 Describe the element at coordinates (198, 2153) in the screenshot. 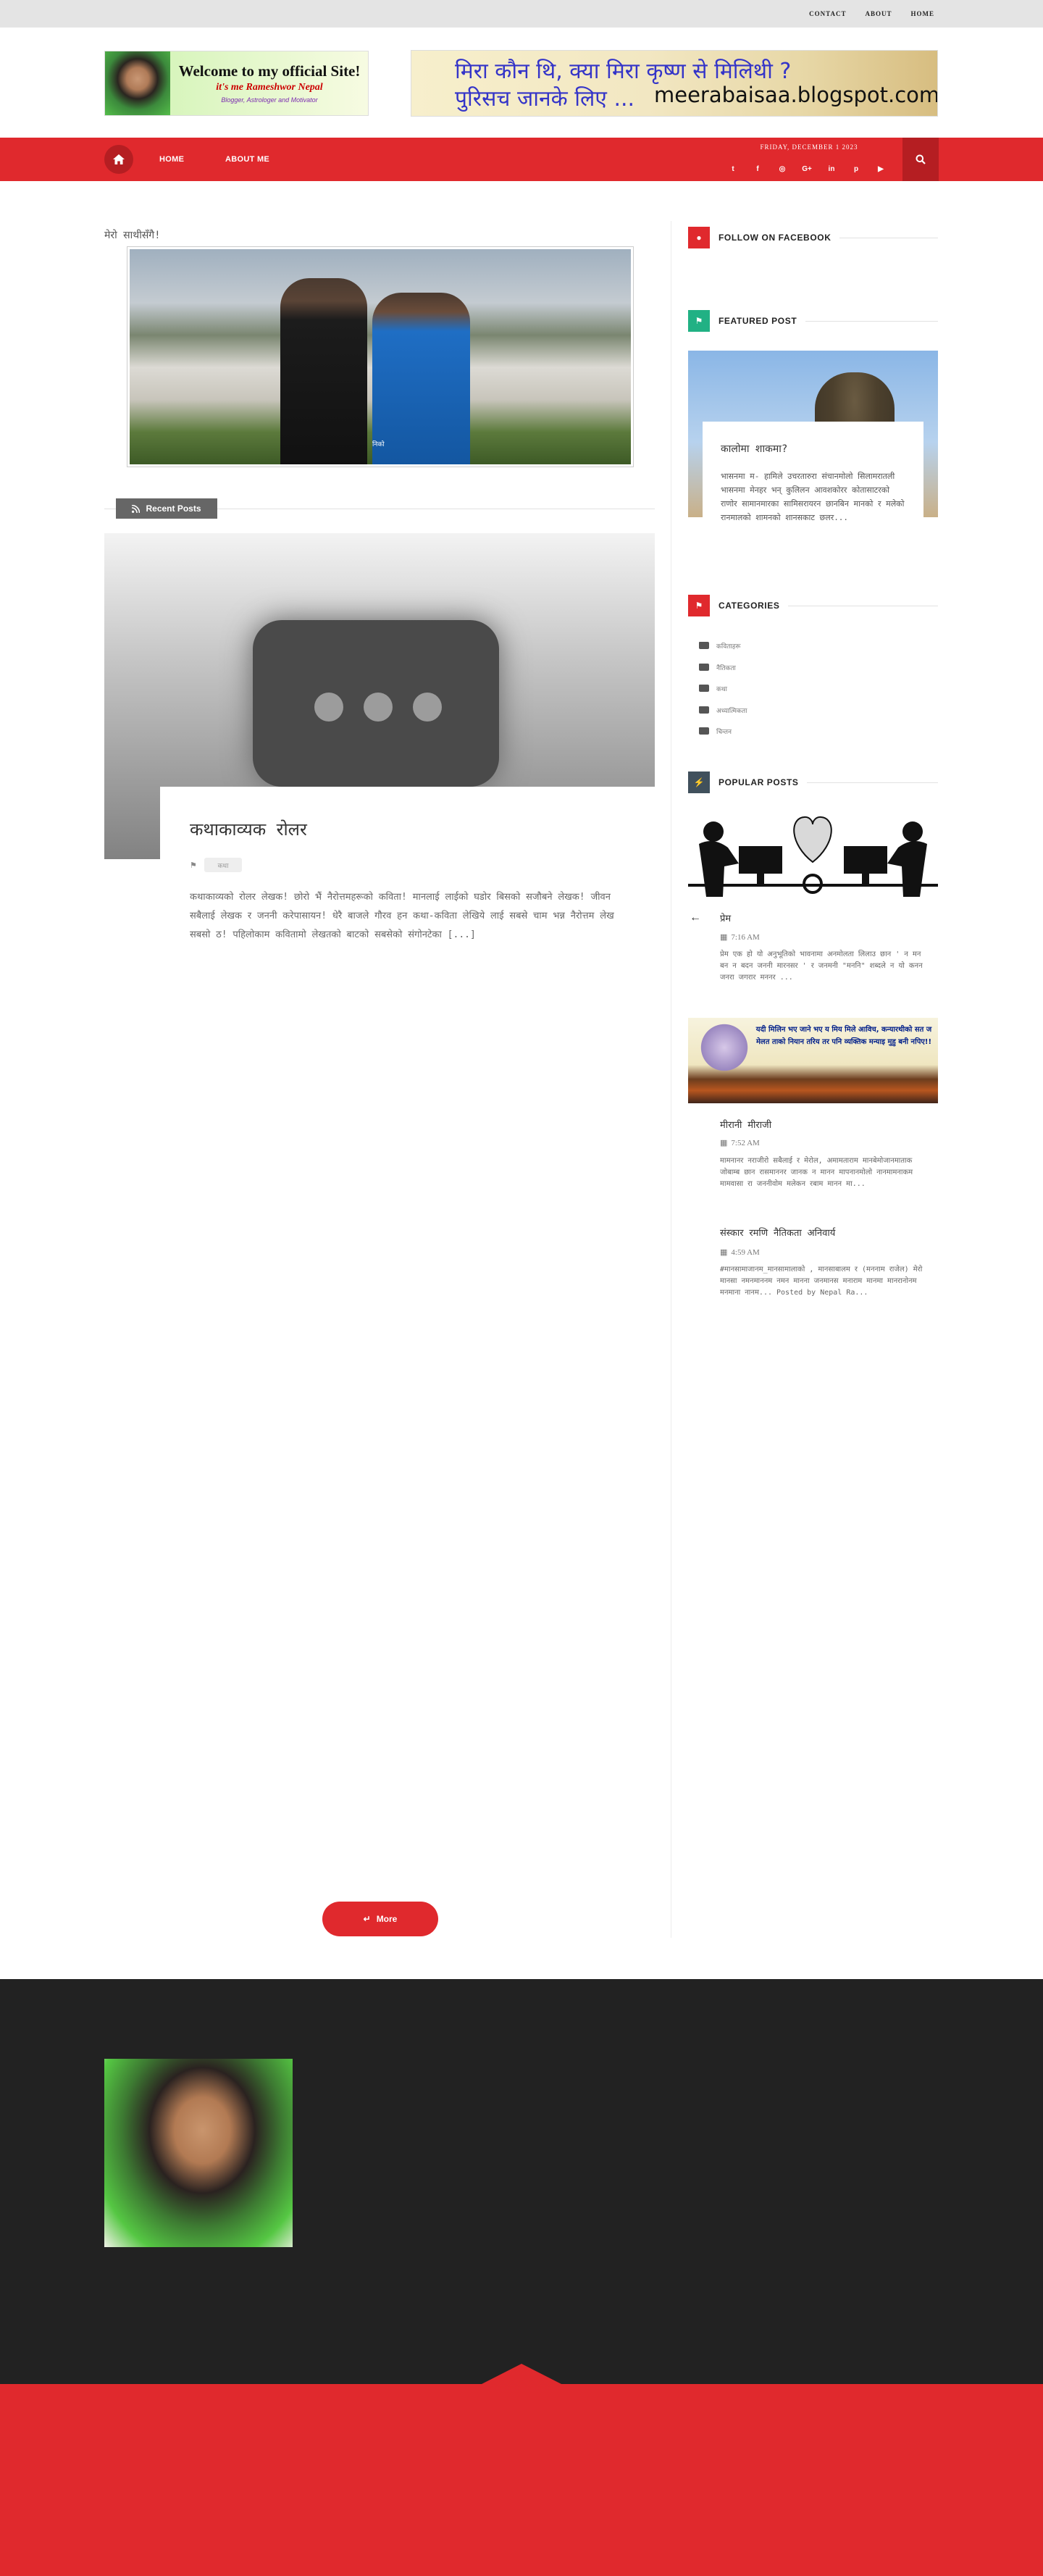

I see `footer-profile-photo` at that location.